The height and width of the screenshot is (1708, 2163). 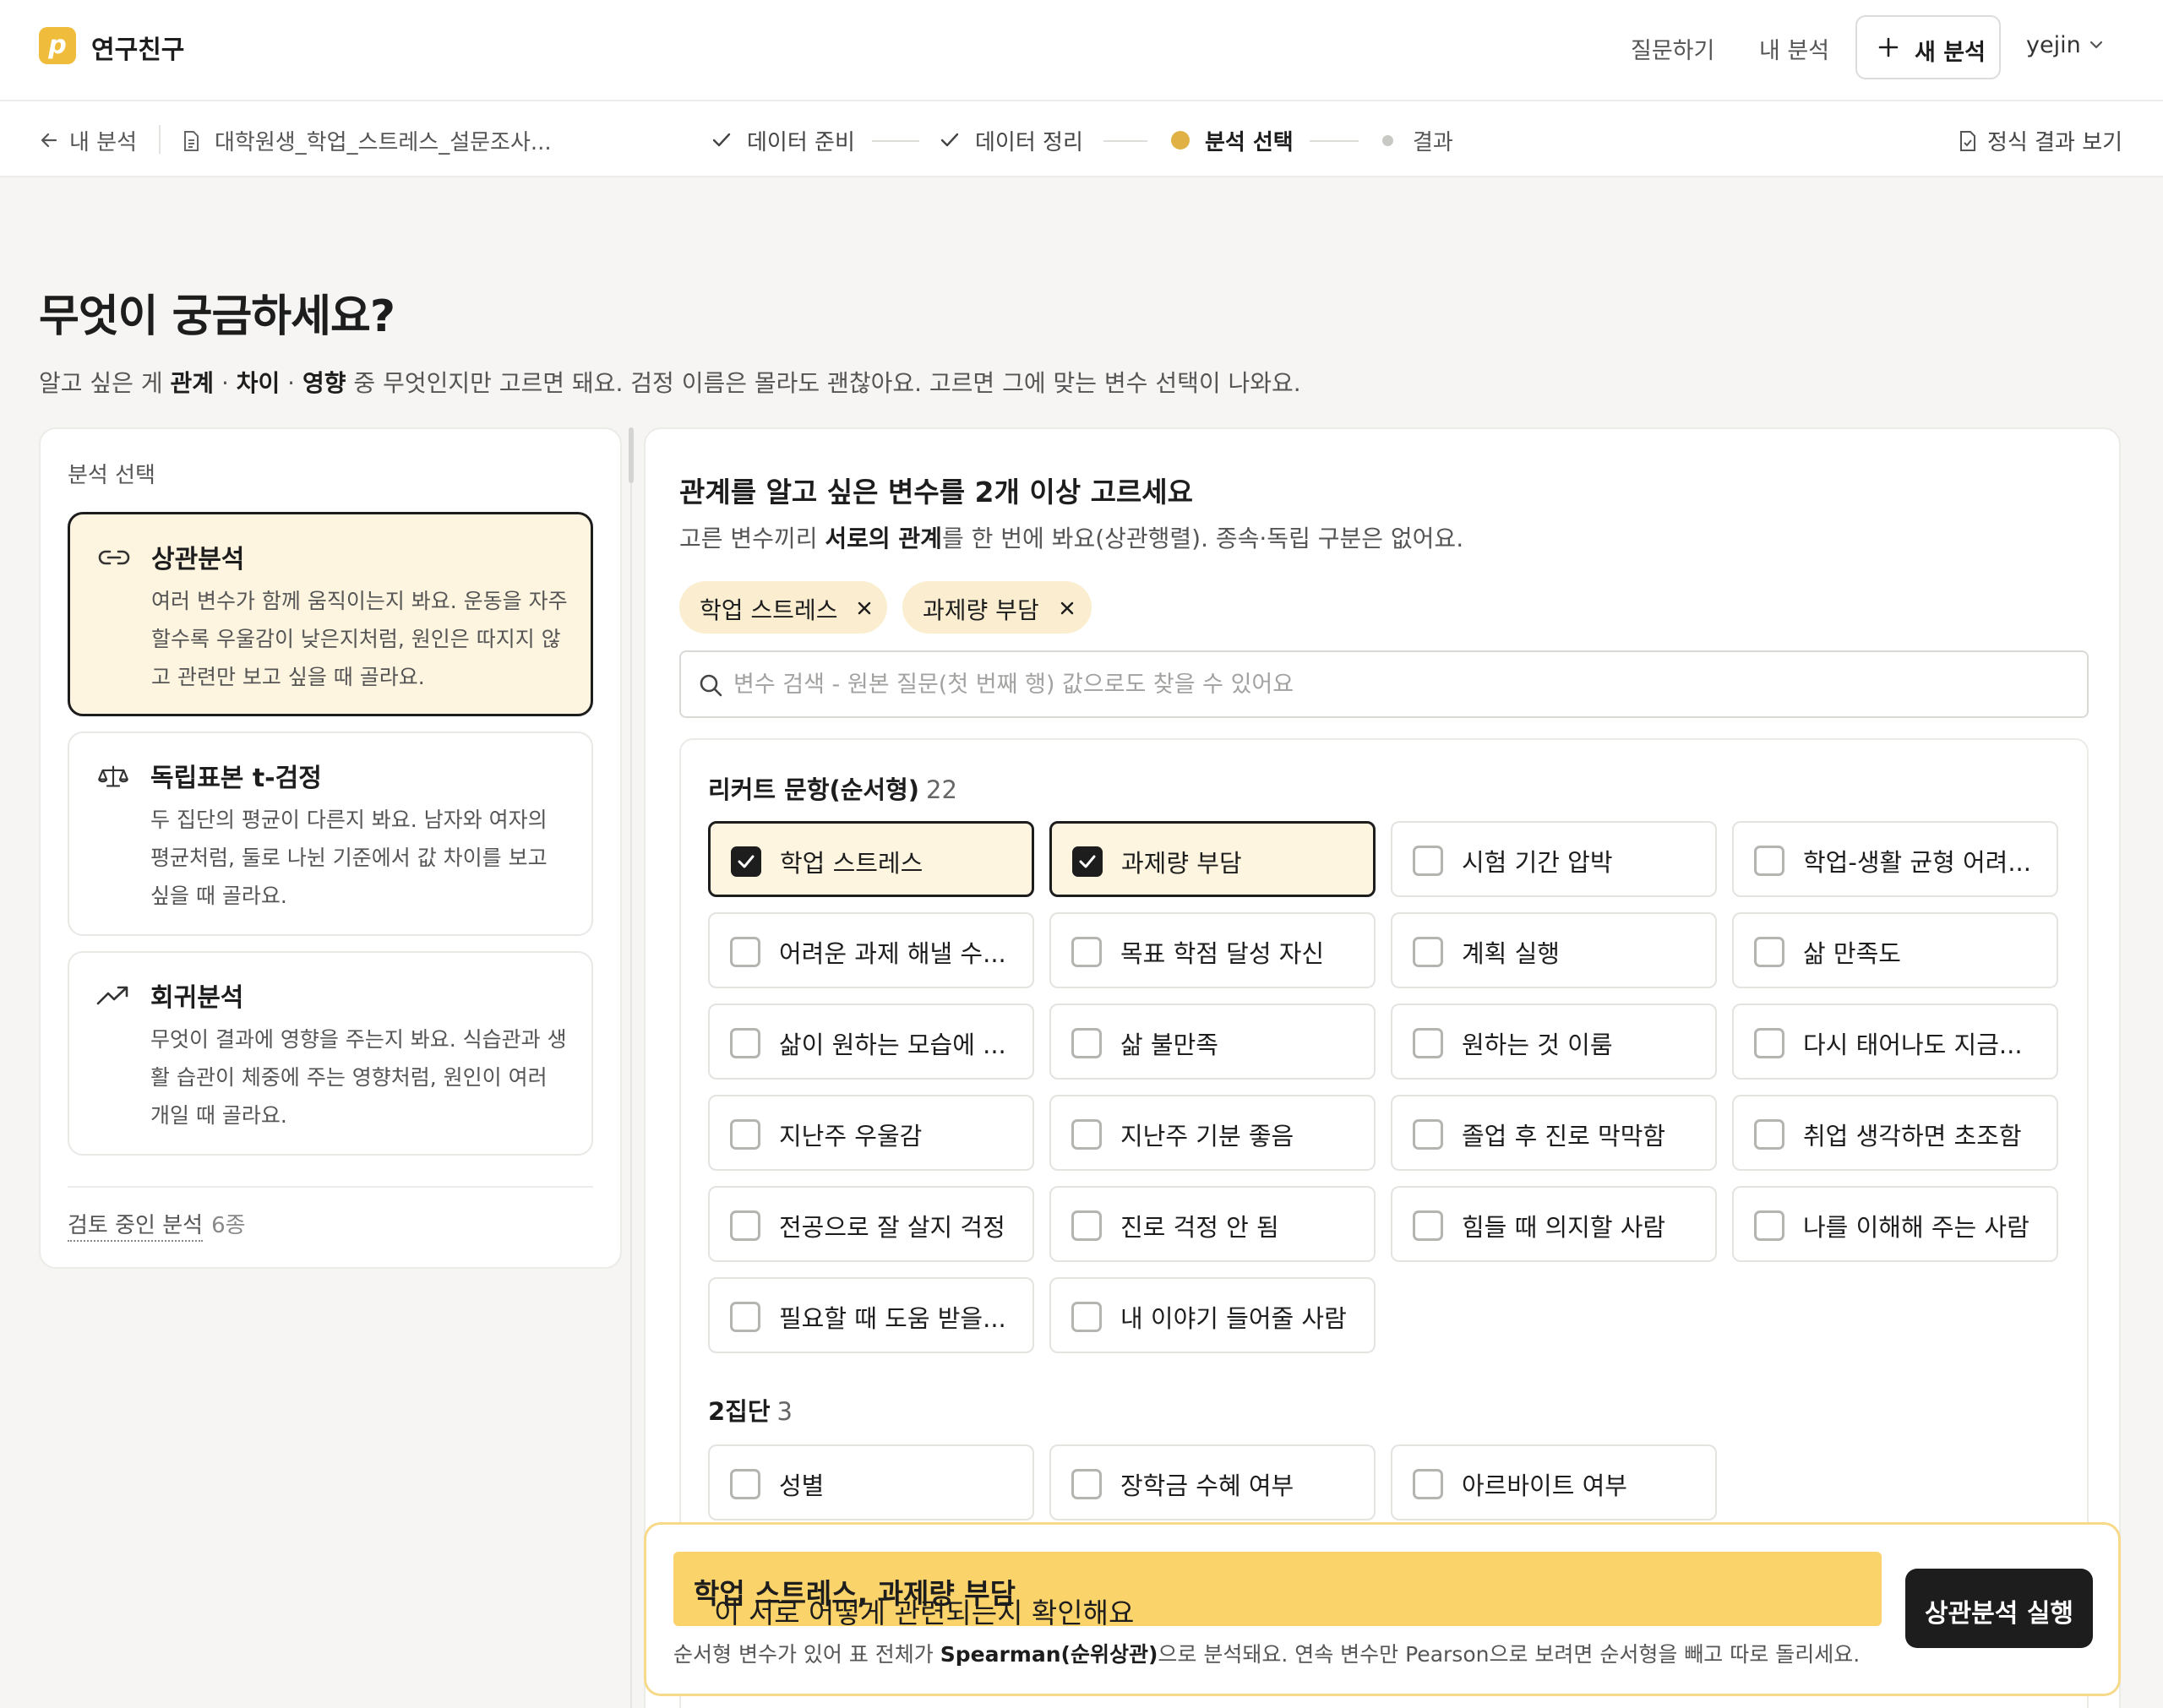 What do you see at coordinates (1213, 1042) in the screenshot?
I see `variable-option: 삶 불만족` at bounding box center [1213, 1042].